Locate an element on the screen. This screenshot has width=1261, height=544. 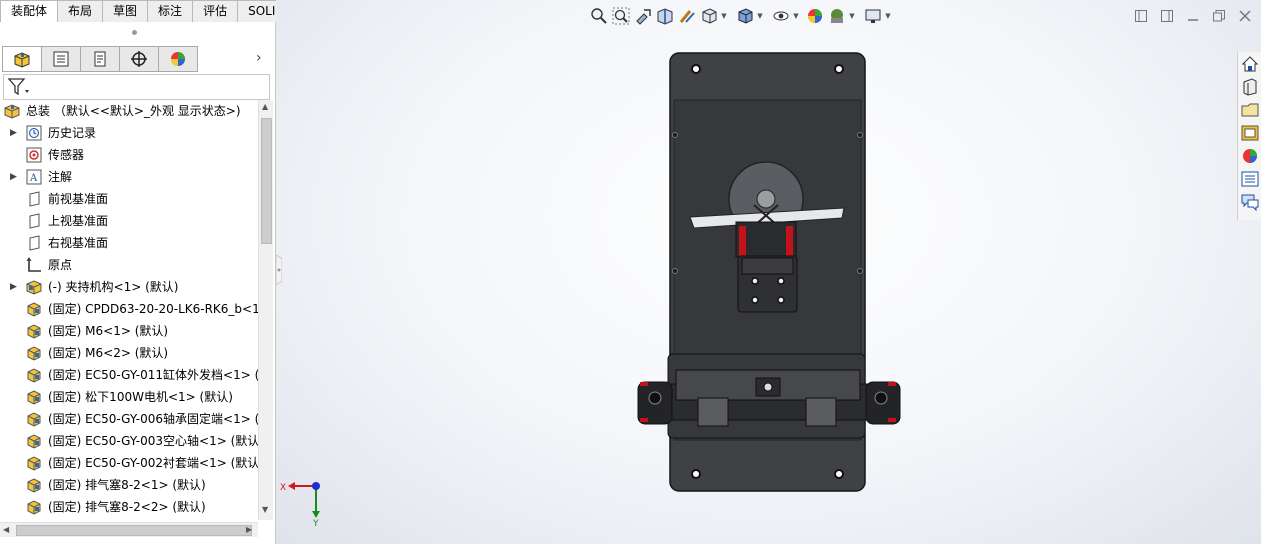
tree-item-label: 注解 is located at coordinates (60, 177).